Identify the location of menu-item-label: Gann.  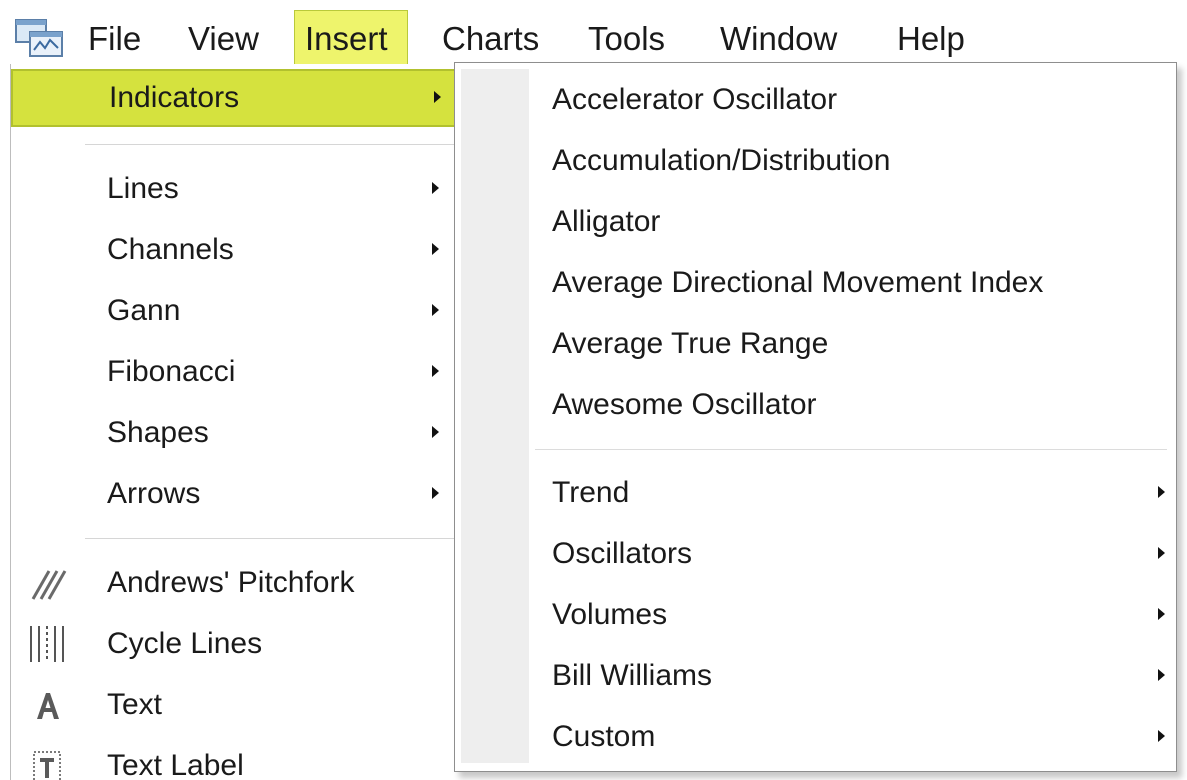
(144, 310).